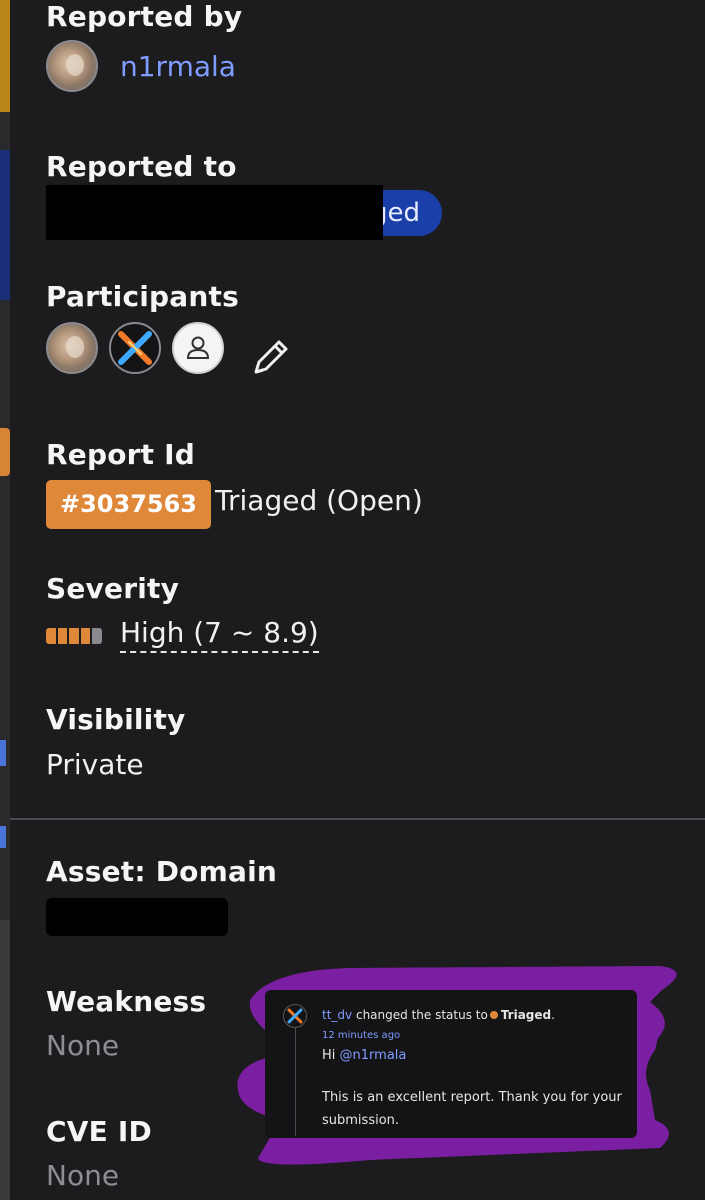 The image size is (705, 1200). I want to click on user-icon, so click(198, 347).